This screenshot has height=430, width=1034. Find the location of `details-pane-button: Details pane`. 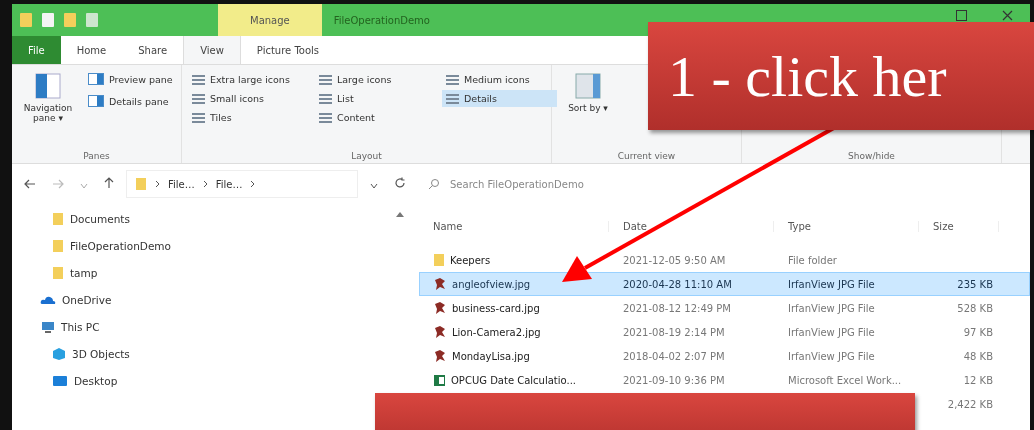

details-pane-button: Details pane is located at coordinates (130, 101).